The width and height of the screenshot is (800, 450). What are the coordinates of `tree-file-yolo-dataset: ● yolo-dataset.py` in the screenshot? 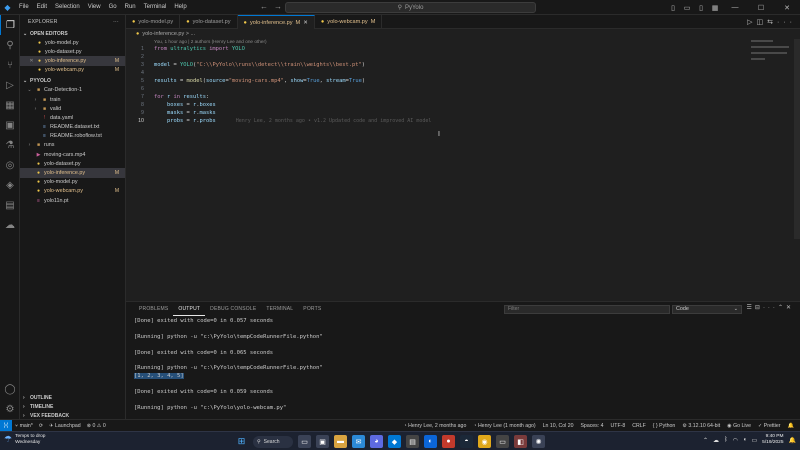 It's located at (72, 163).